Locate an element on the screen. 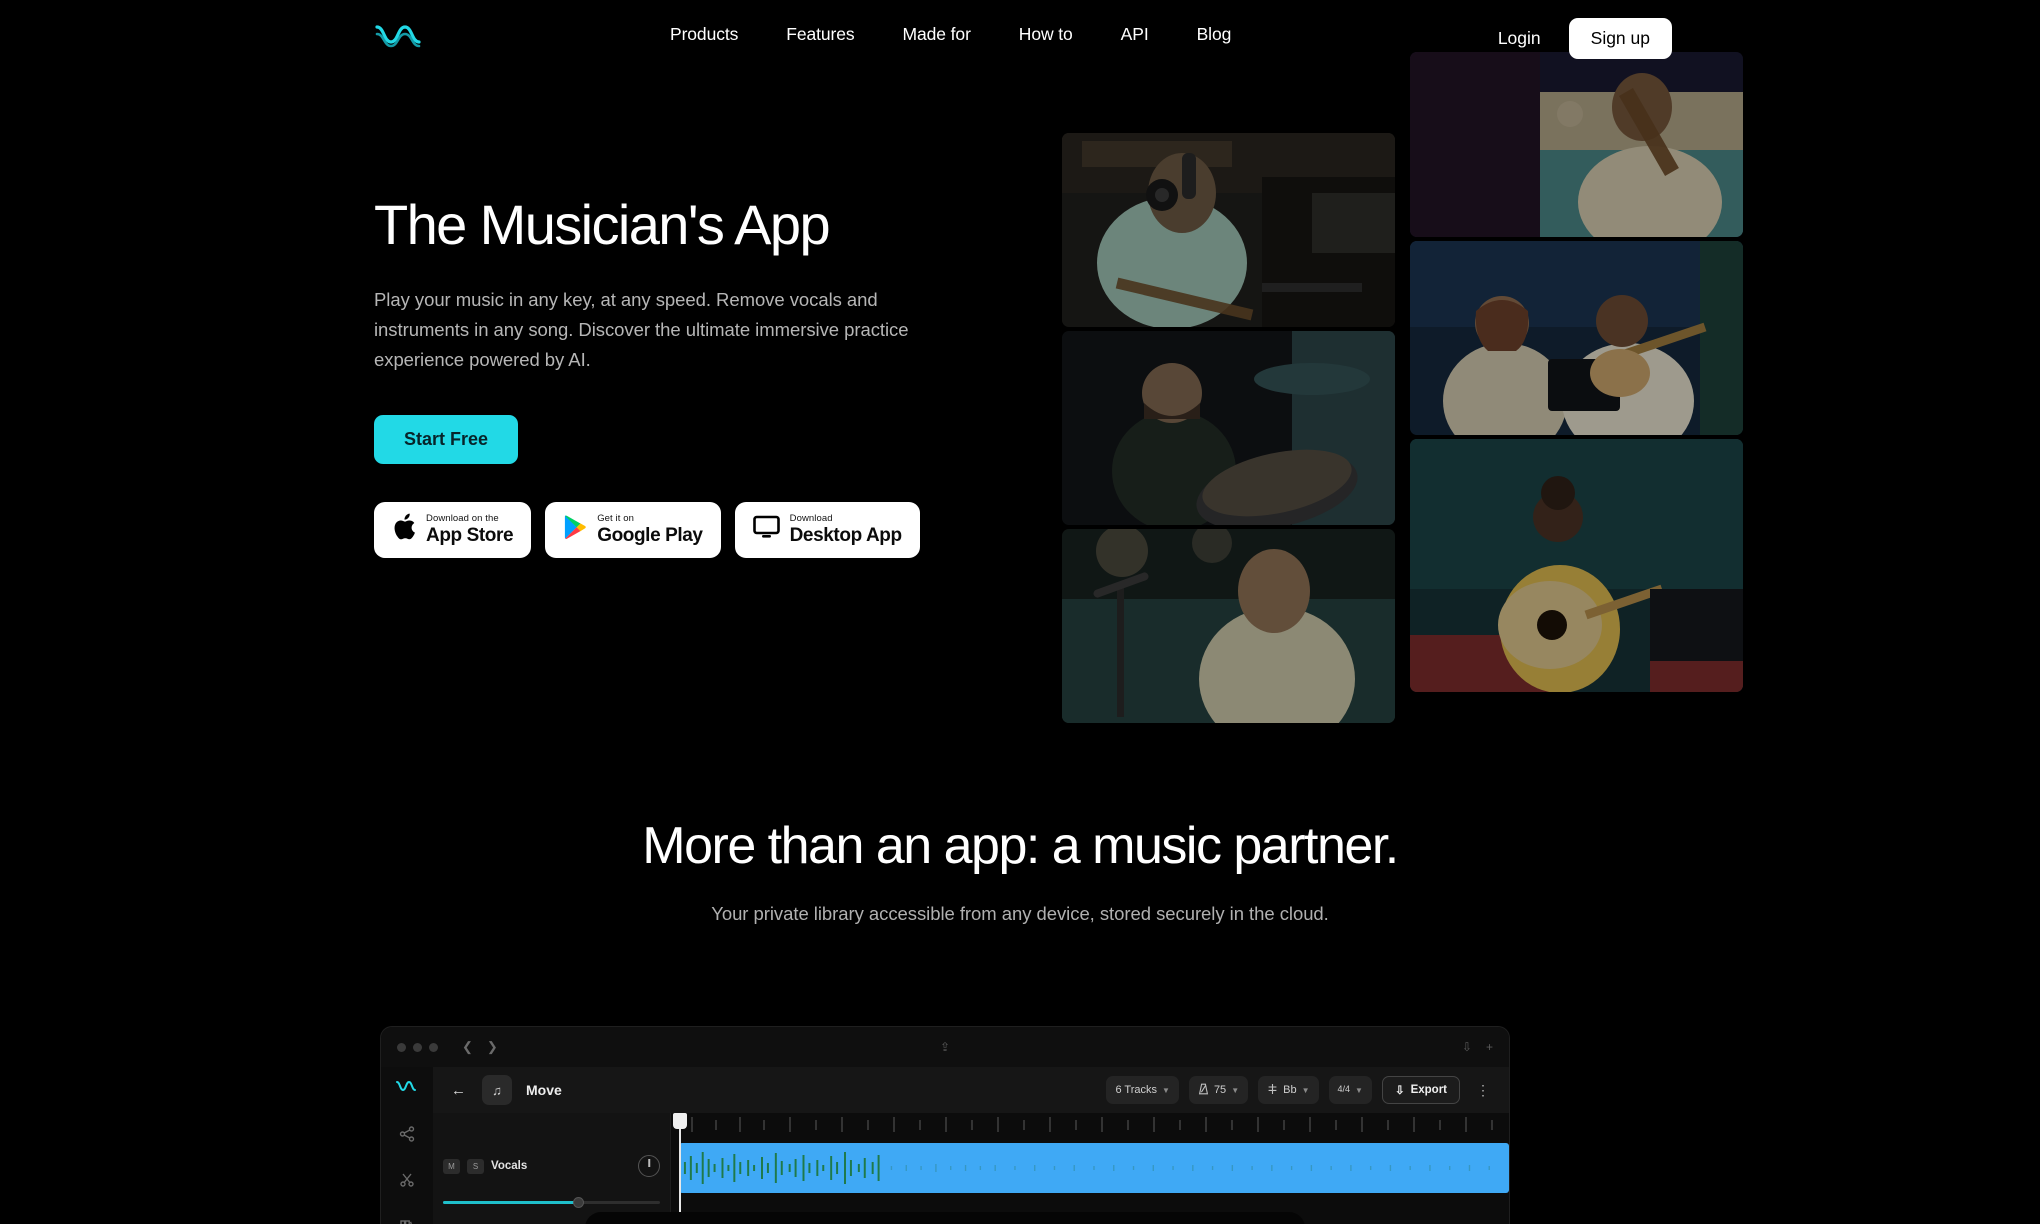  photo-guitarist-laptop is located at coordinates (1576, 565).